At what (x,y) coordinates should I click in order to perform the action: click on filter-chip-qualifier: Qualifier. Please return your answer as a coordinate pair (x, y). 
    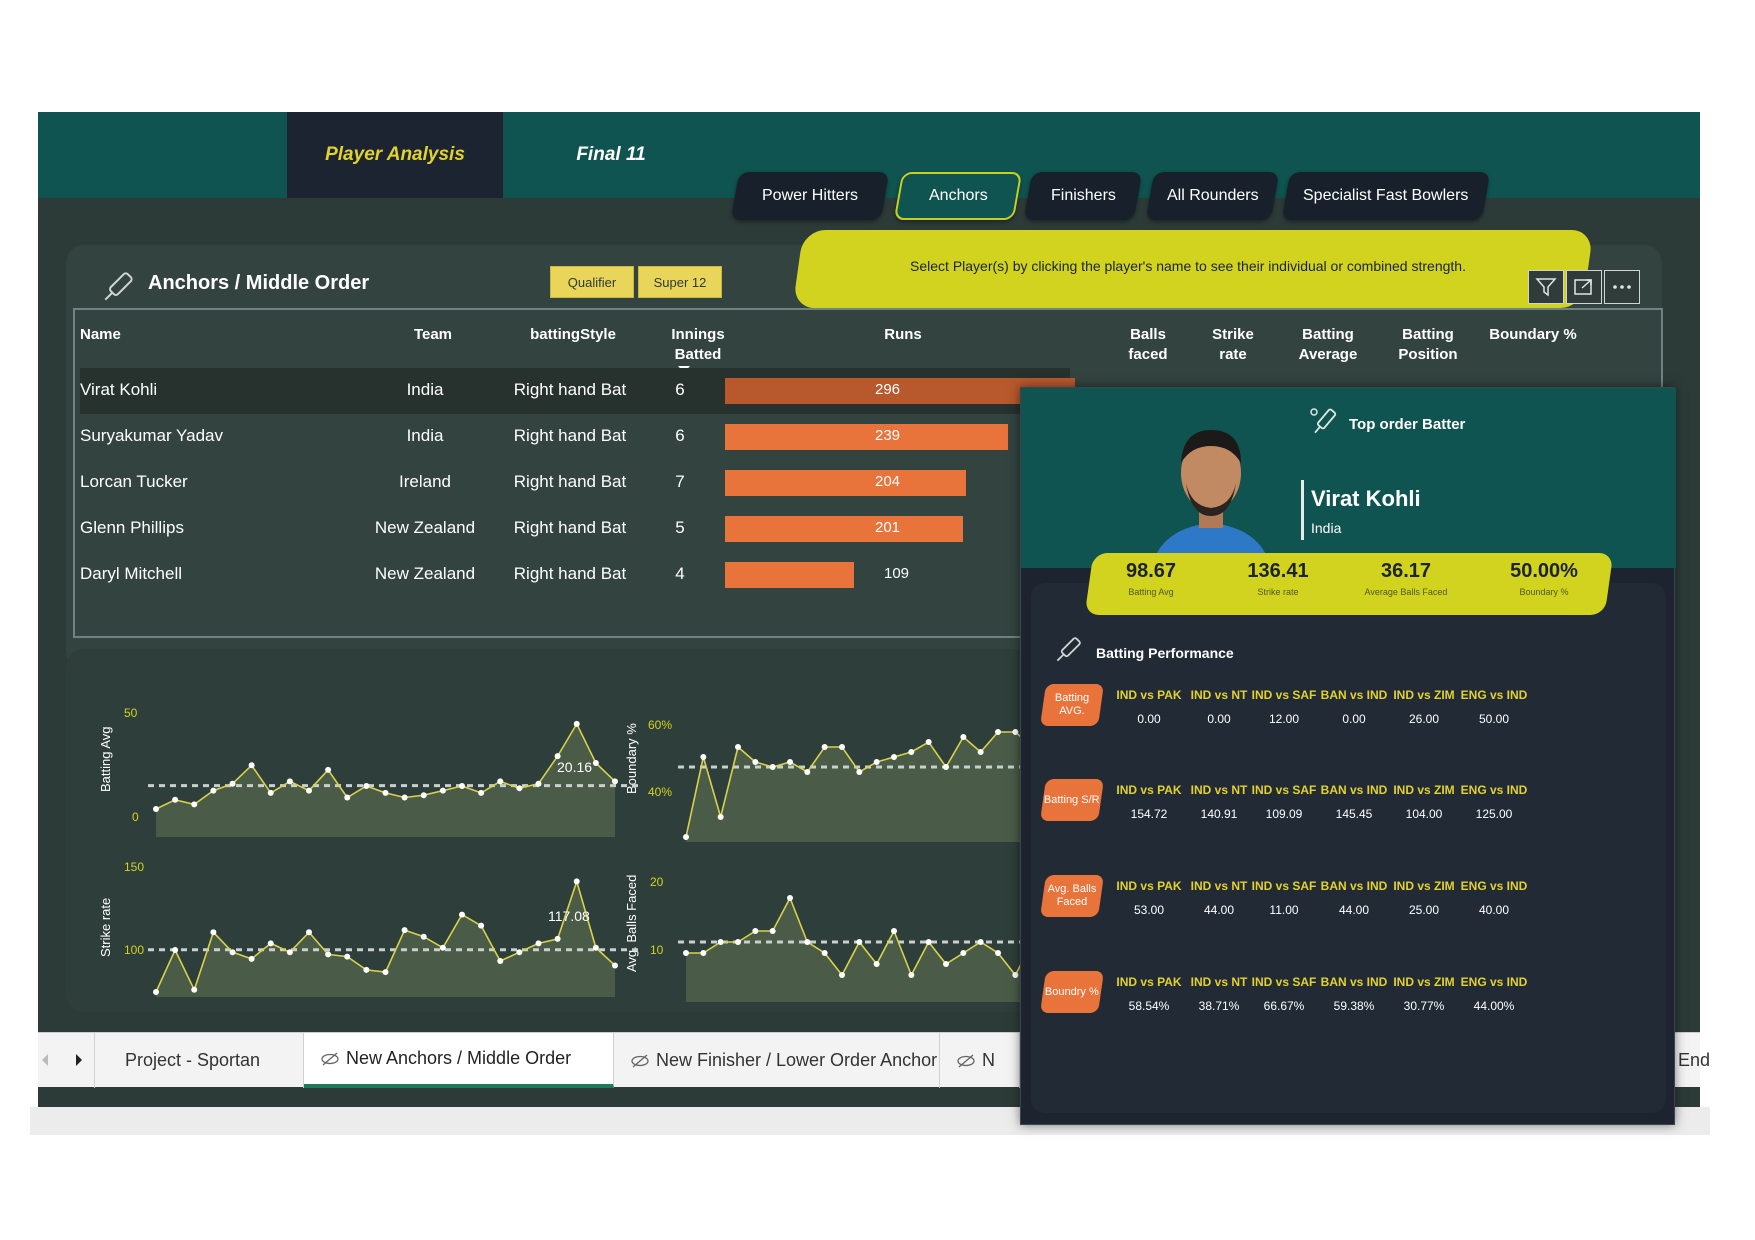
    Looking at the image, I should click on (592, 282).